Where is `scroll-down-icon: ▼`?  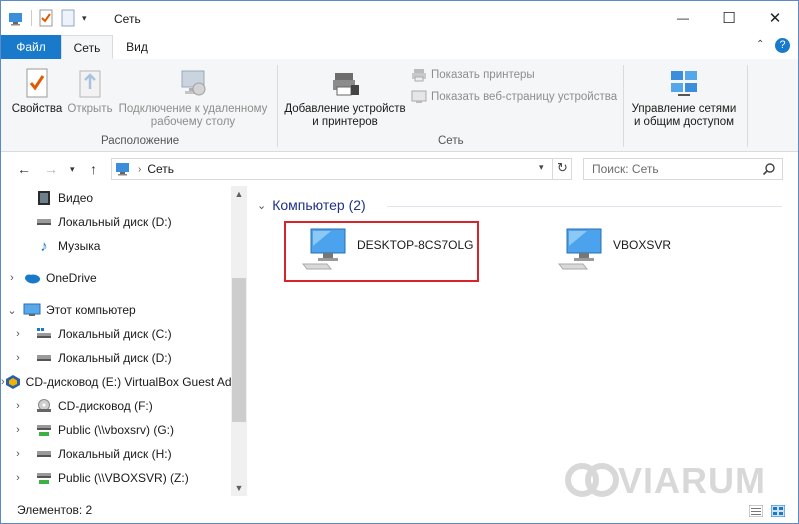
scroll-down-icon: ▼ is located at coordinates (239, 488).